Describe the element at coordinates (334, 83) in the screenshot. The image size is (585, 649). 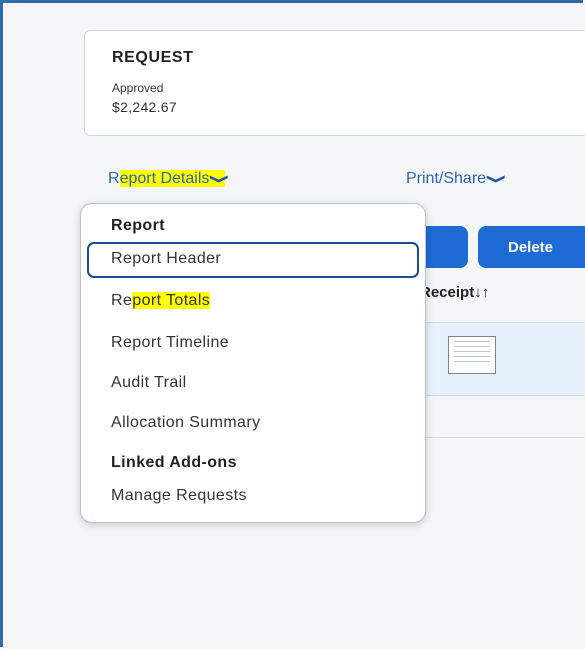
I see `request-summary-card: REQUEST Approved $2,242.67` at that location.